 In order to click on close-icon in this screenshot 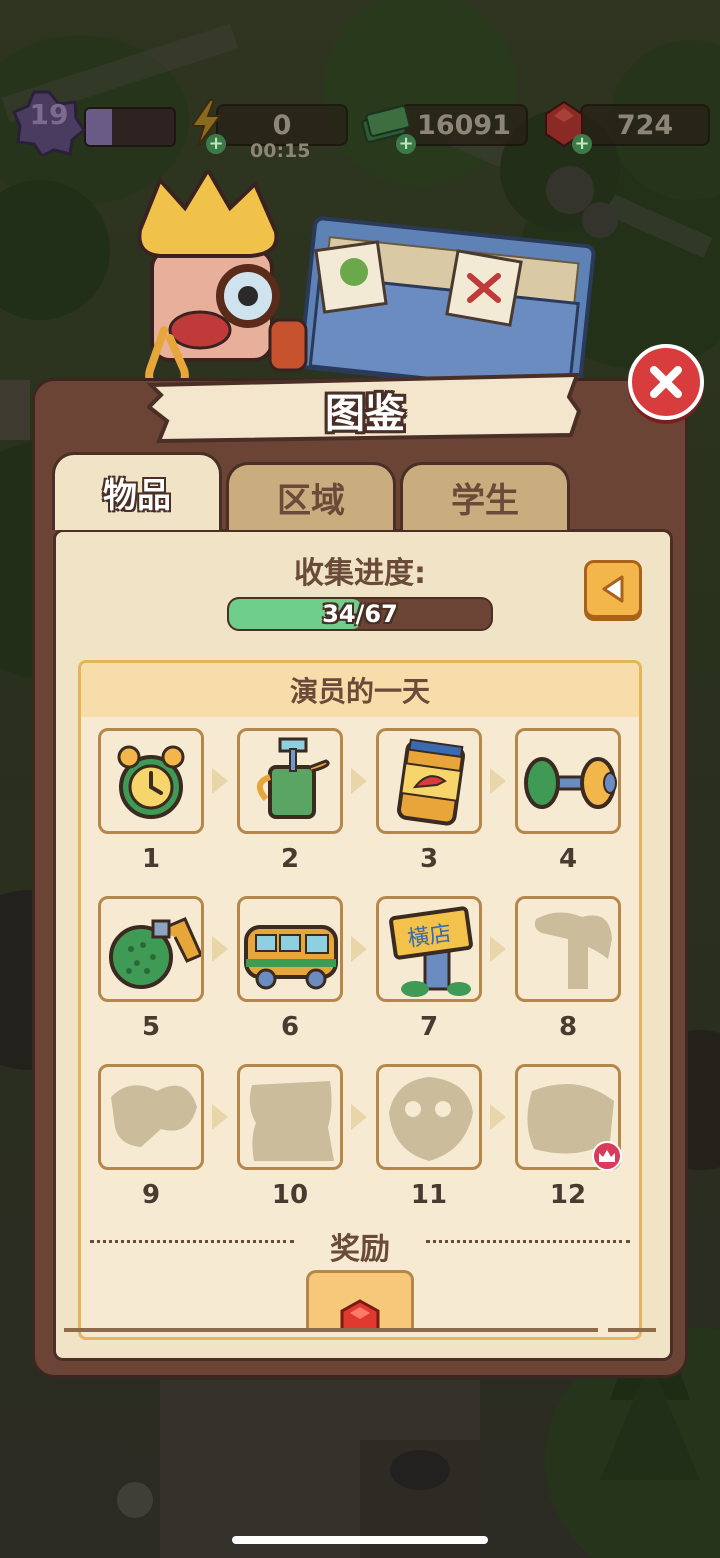, I will do `click(666, 382)`.